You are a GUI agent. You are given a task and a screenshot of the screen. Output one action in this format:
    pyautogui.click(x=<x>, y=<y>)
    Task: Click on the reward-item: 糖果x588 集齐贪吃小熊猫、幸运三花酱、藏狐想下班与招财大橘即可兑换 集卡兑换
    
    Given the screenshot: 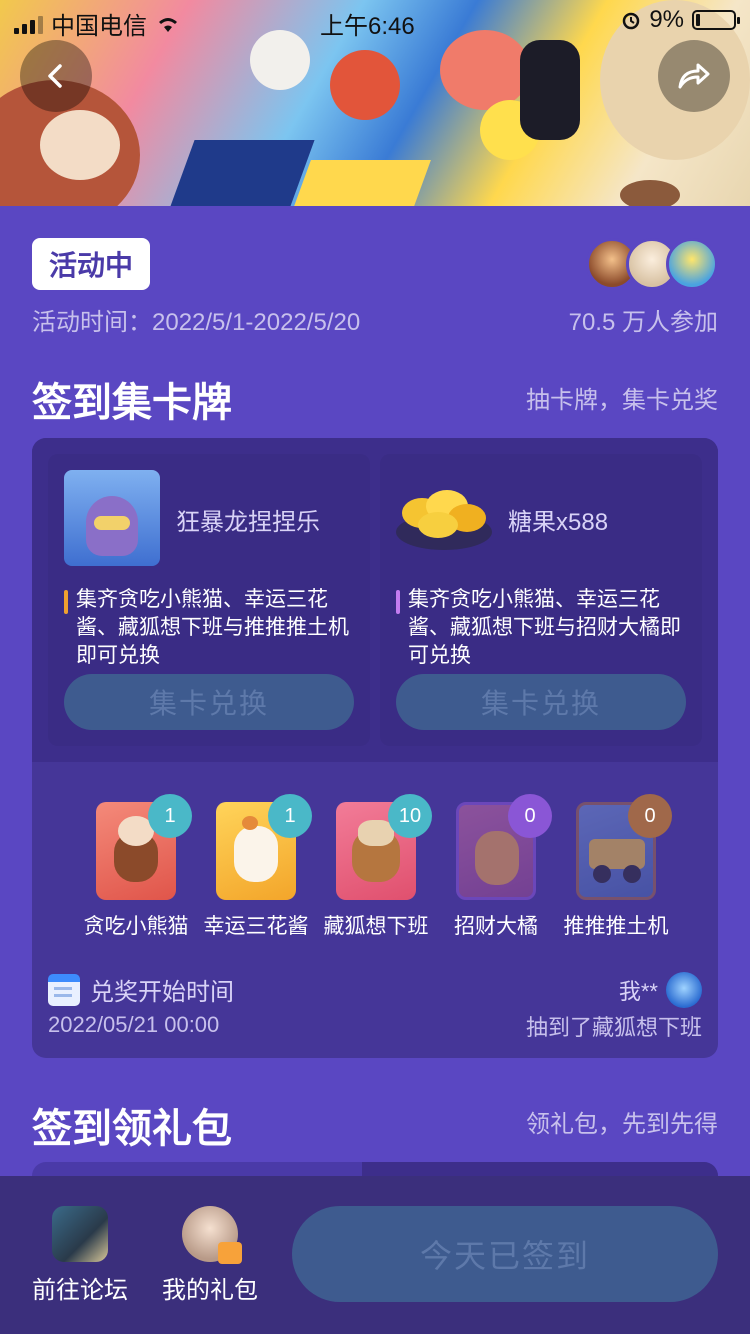 What is the action you would take?
    pyautogui.click(x=541, y=600)
    